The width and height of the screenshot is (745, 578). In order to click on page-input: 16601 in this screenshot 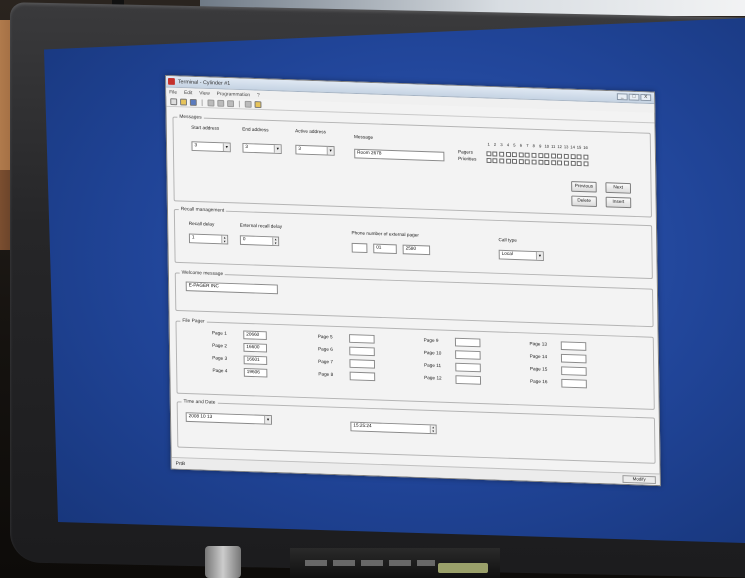, I will do `click(255, 360)`.